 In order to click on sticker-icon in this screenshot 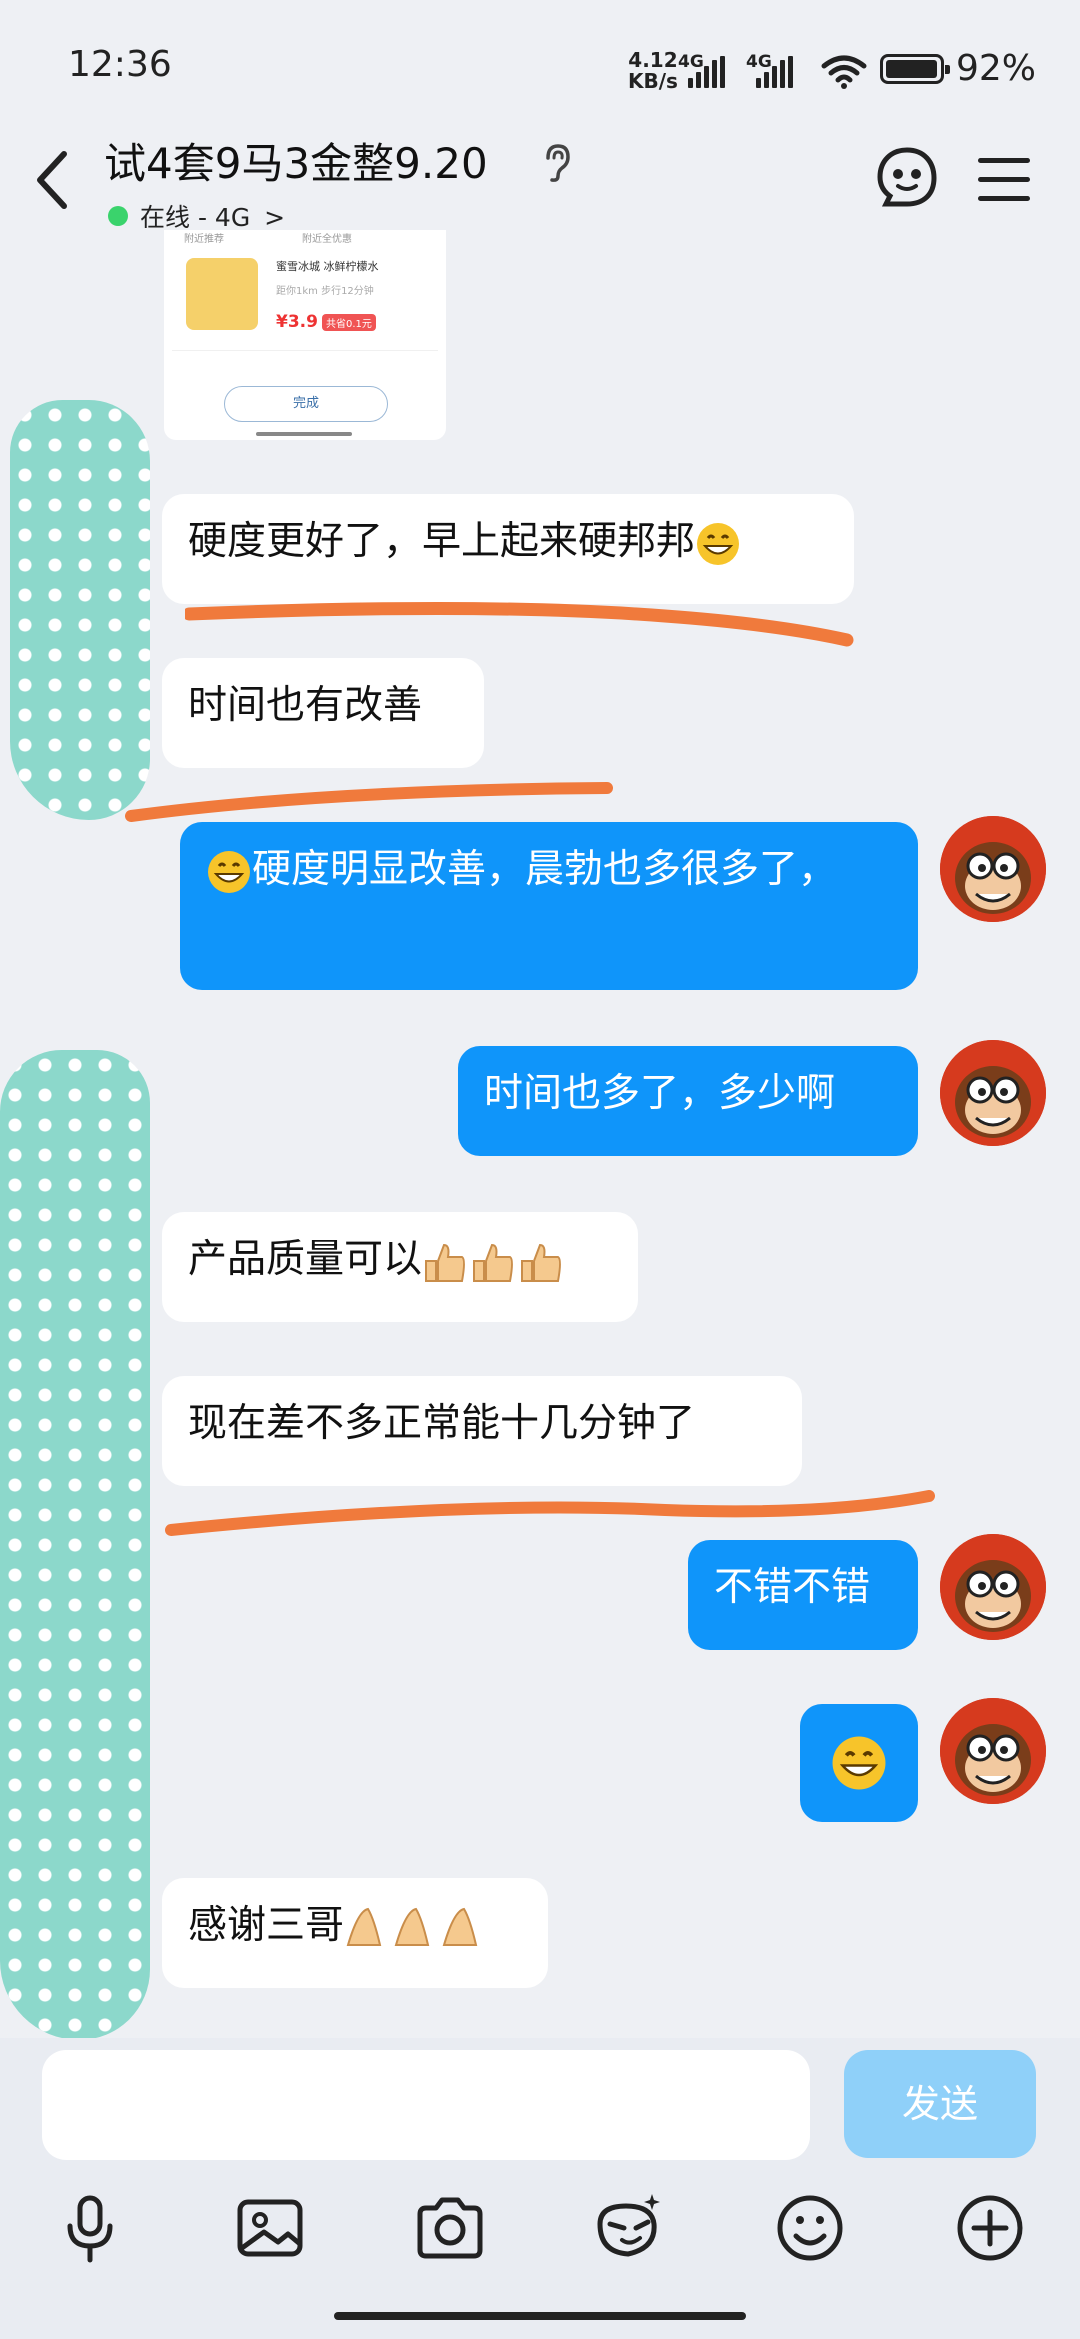, I will do `click(630, 2228)`.